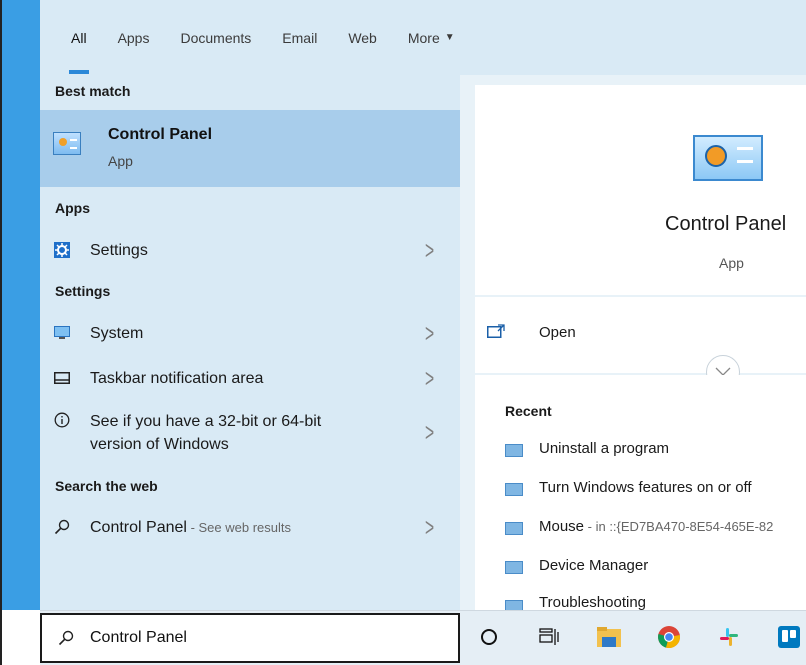 This screenshot has height=665, width=806. What do you see at coordinates (238, 527) in the screenshot?
I see `web-results-hint: - See web results` at bounding box center [238, 527].